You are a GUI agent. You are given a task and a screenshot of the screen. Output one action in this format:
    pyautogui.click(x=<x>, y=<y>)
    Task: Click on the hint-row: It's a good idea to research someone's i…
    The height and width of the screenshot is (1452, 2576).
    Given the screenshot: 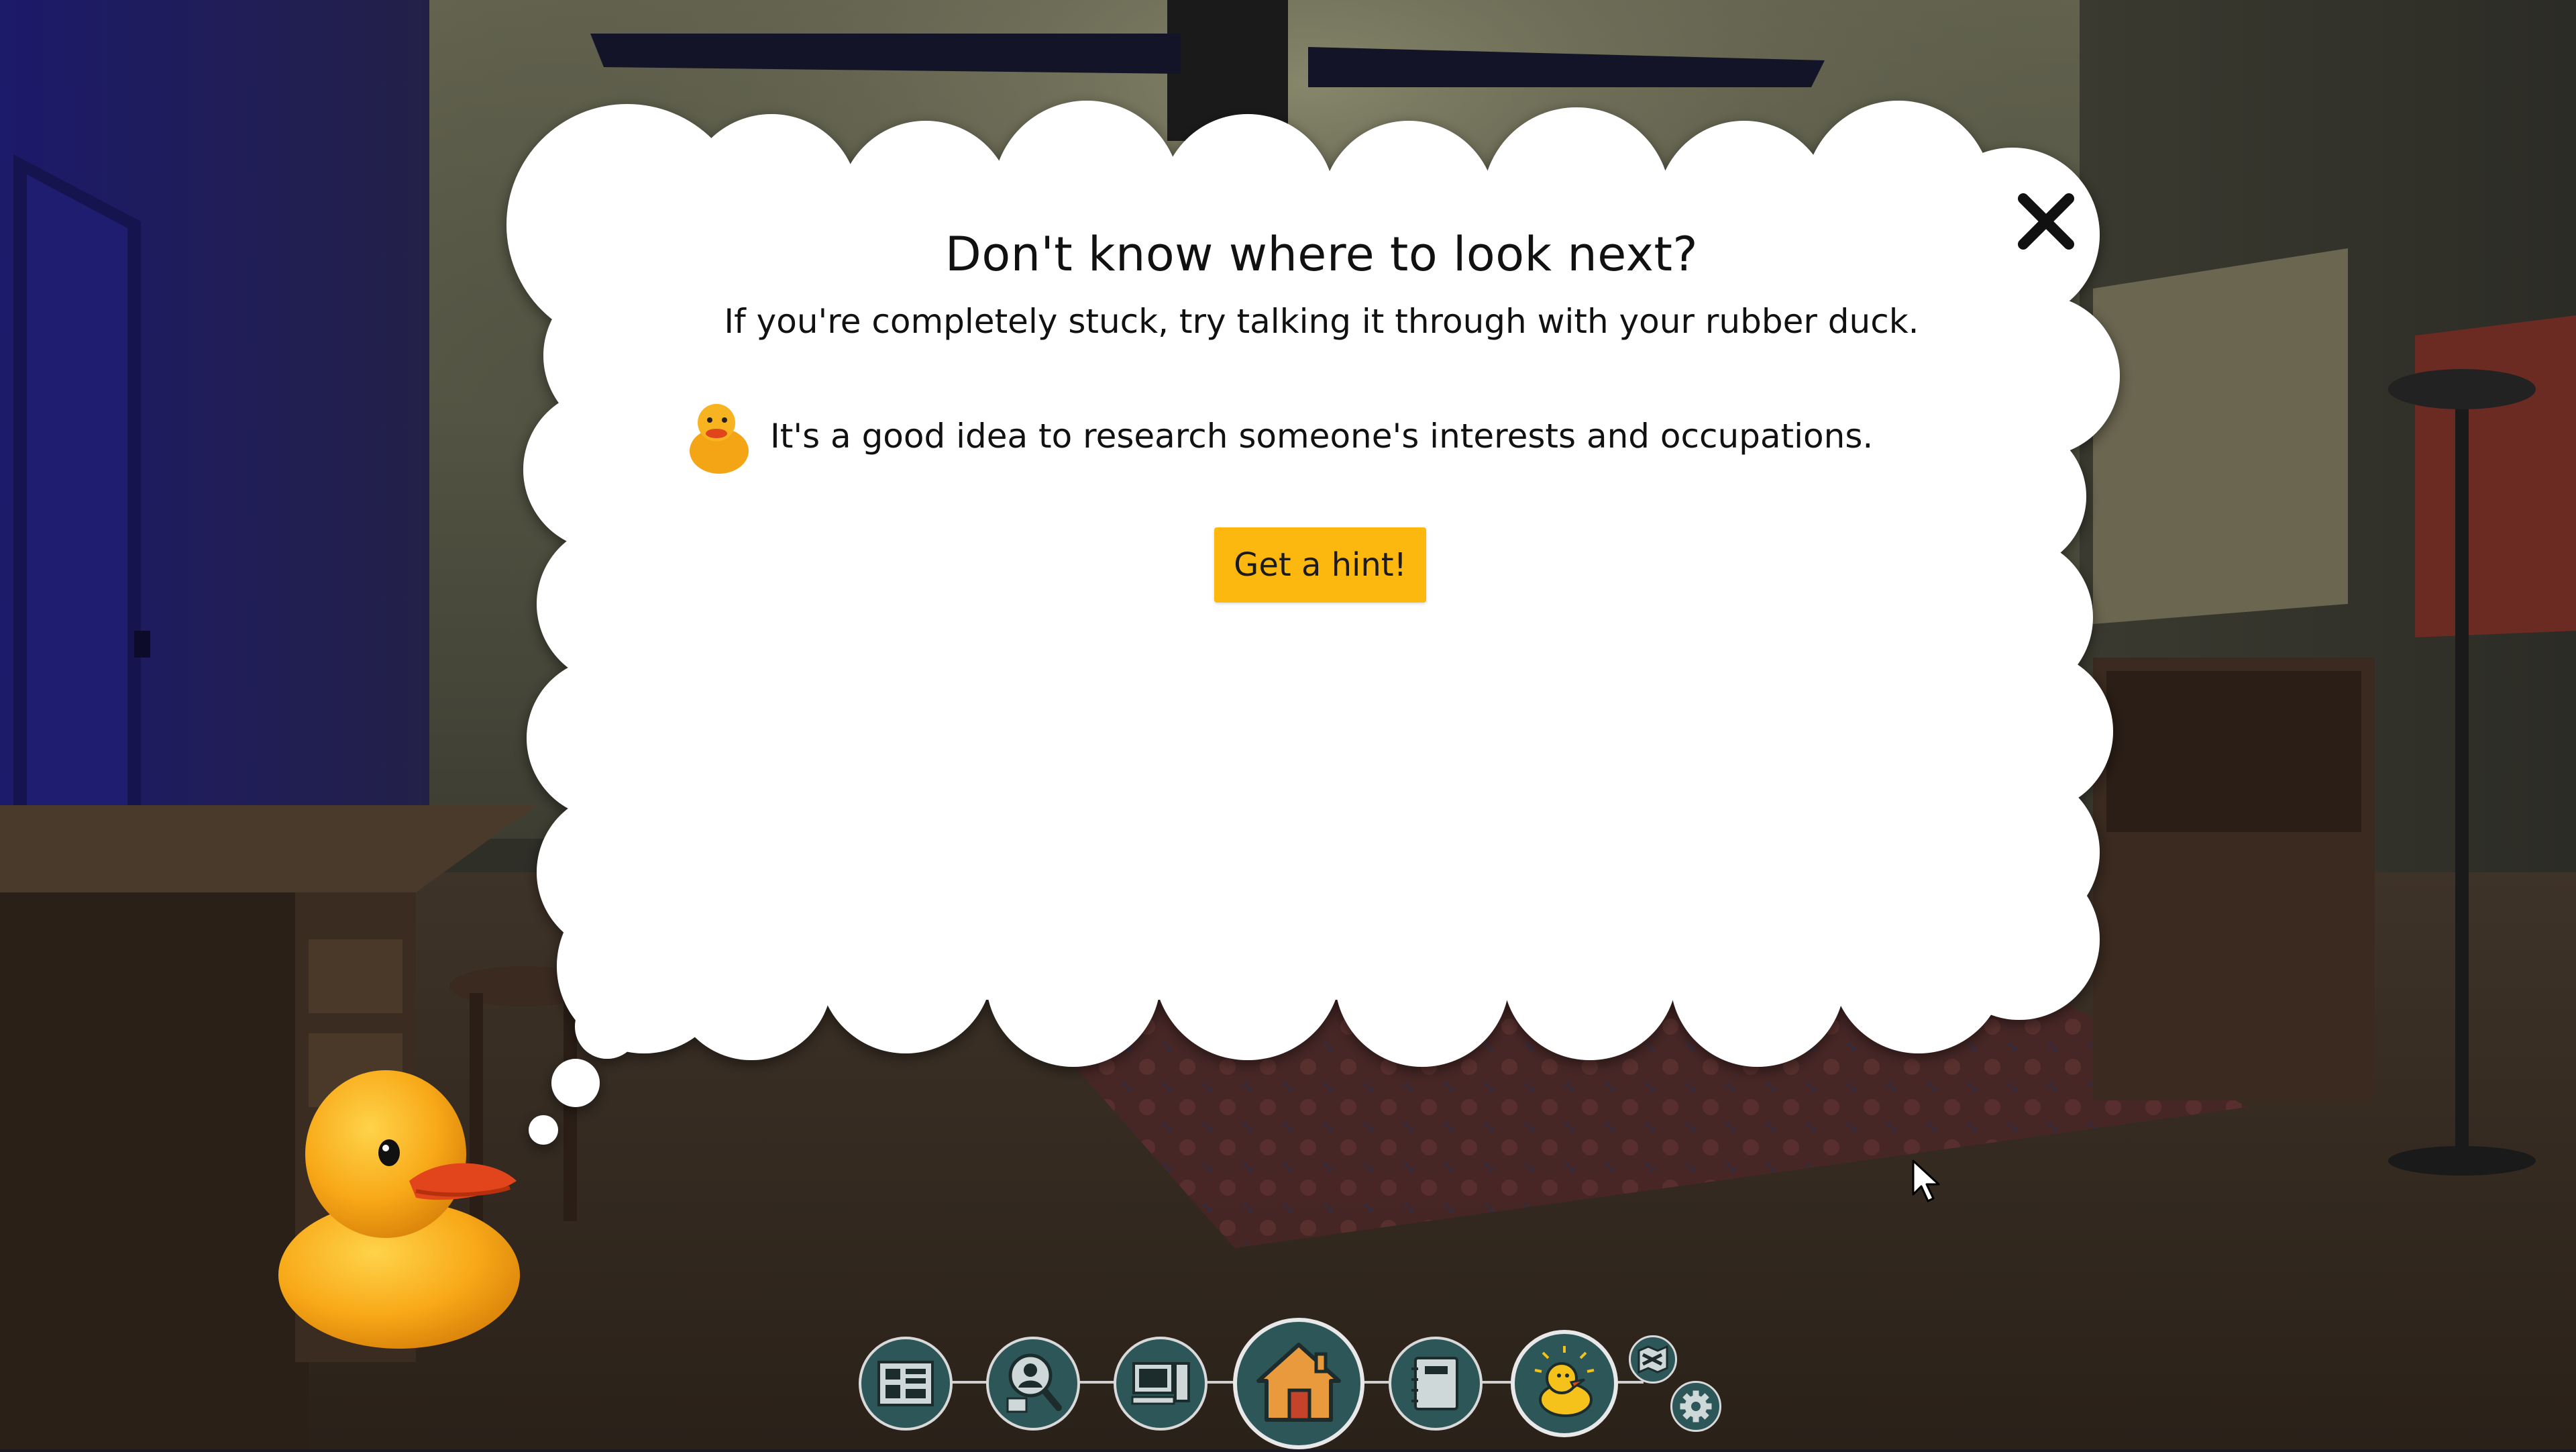 What is the action you would take?
    pyautogui.click(x=1278, y=436)
    